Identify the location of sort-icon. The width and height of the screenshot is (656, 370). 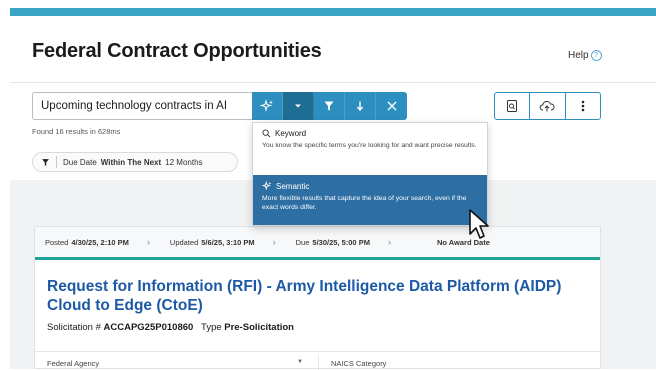
(360, 106).